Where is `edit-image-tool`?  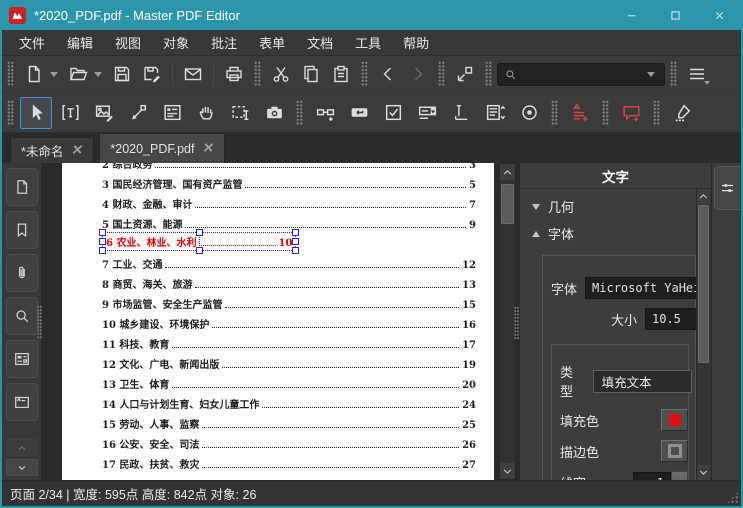
edit-image-tool is located at coordinates (104, 113).